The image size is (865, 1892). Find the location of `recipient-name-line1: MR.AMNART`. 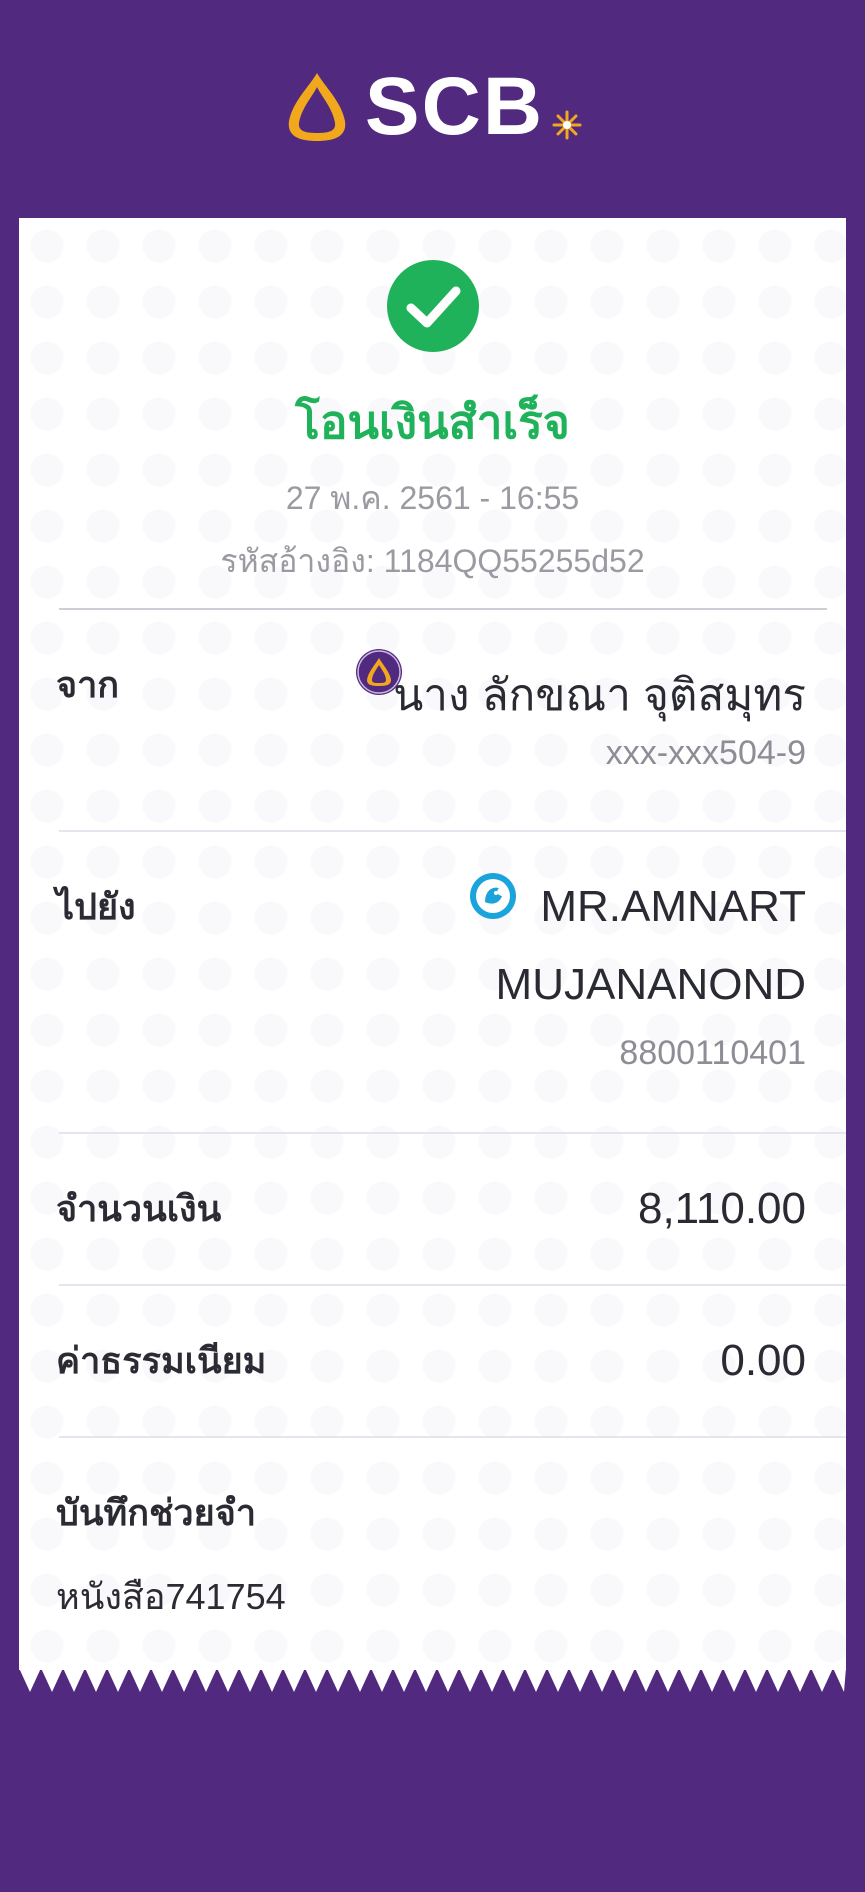

recipient-name-line1: MR.AMNART is located at coordinates (673, 906).